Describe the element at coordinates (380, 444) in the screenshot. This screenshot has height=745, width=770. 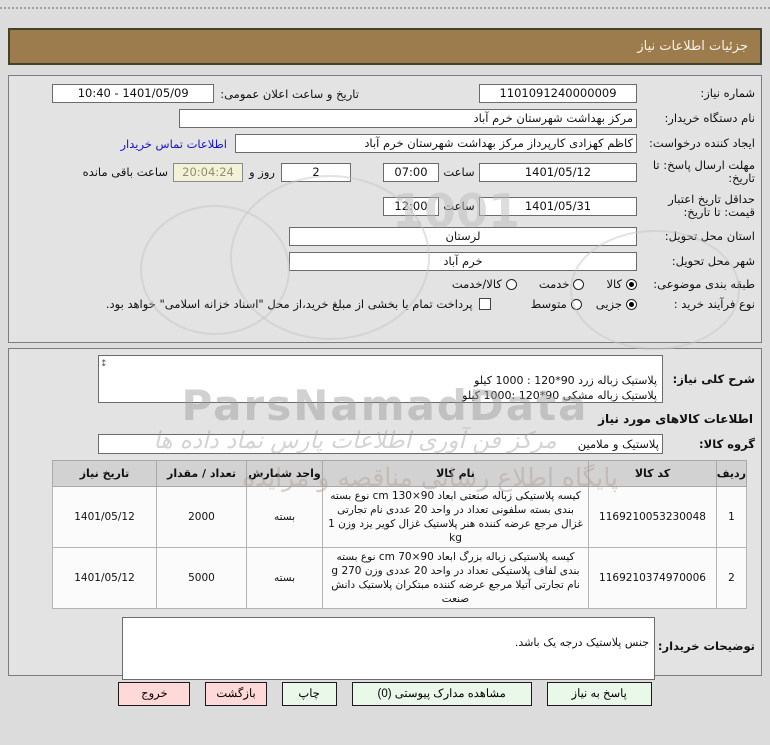
I see `goods-group-field: پلاستیک و ملامین` at that location.